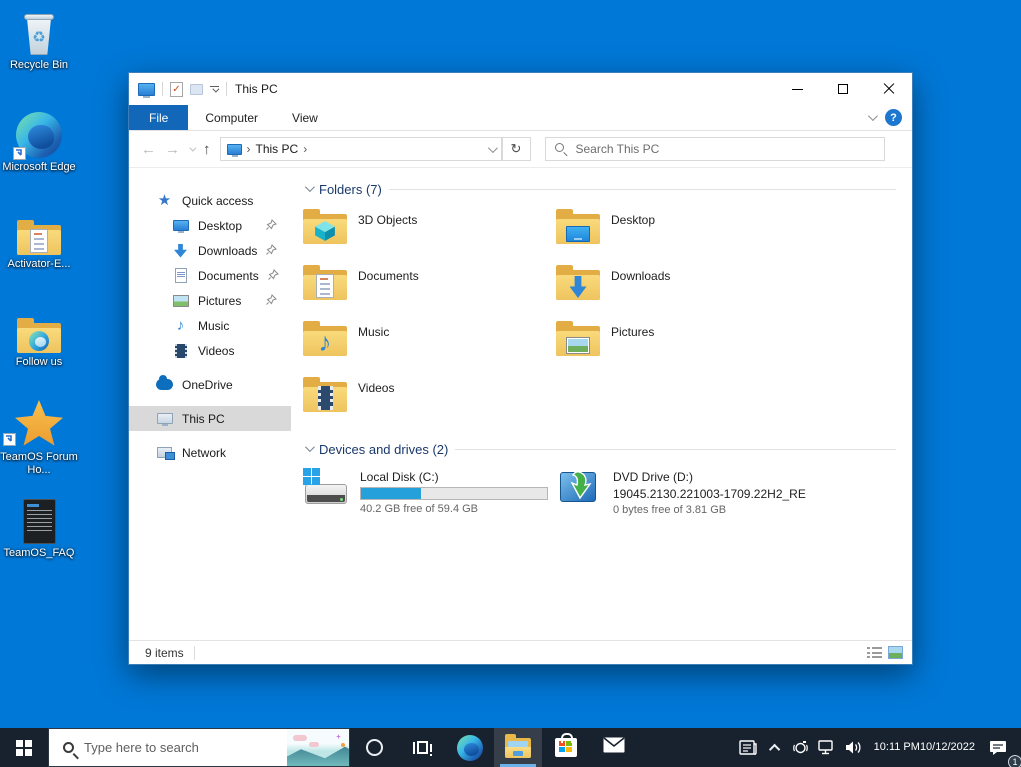  Describe the element at coordinates (39, 336) in the screenshot. I see `desktop-icon-follow-us: Follow us` at that location.